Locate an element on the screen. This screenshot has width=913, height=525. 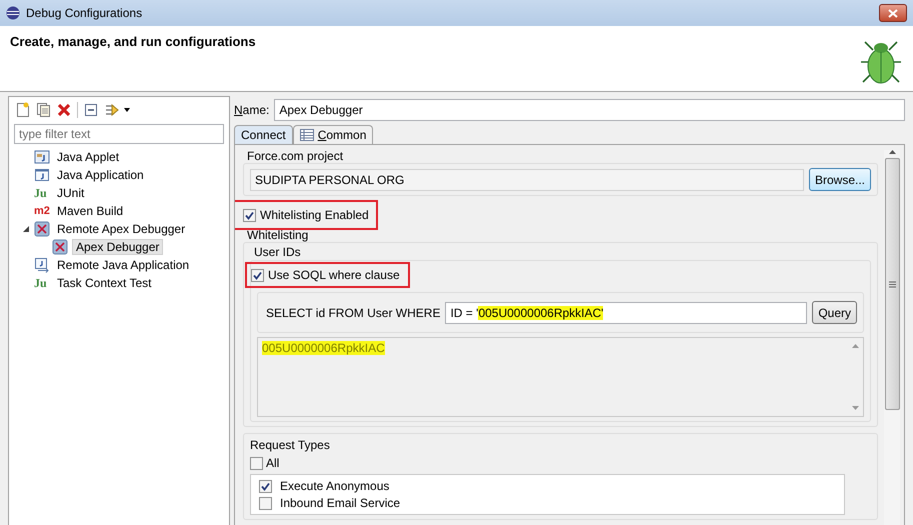
remote-window-icon is located at coordinates (42, 265).